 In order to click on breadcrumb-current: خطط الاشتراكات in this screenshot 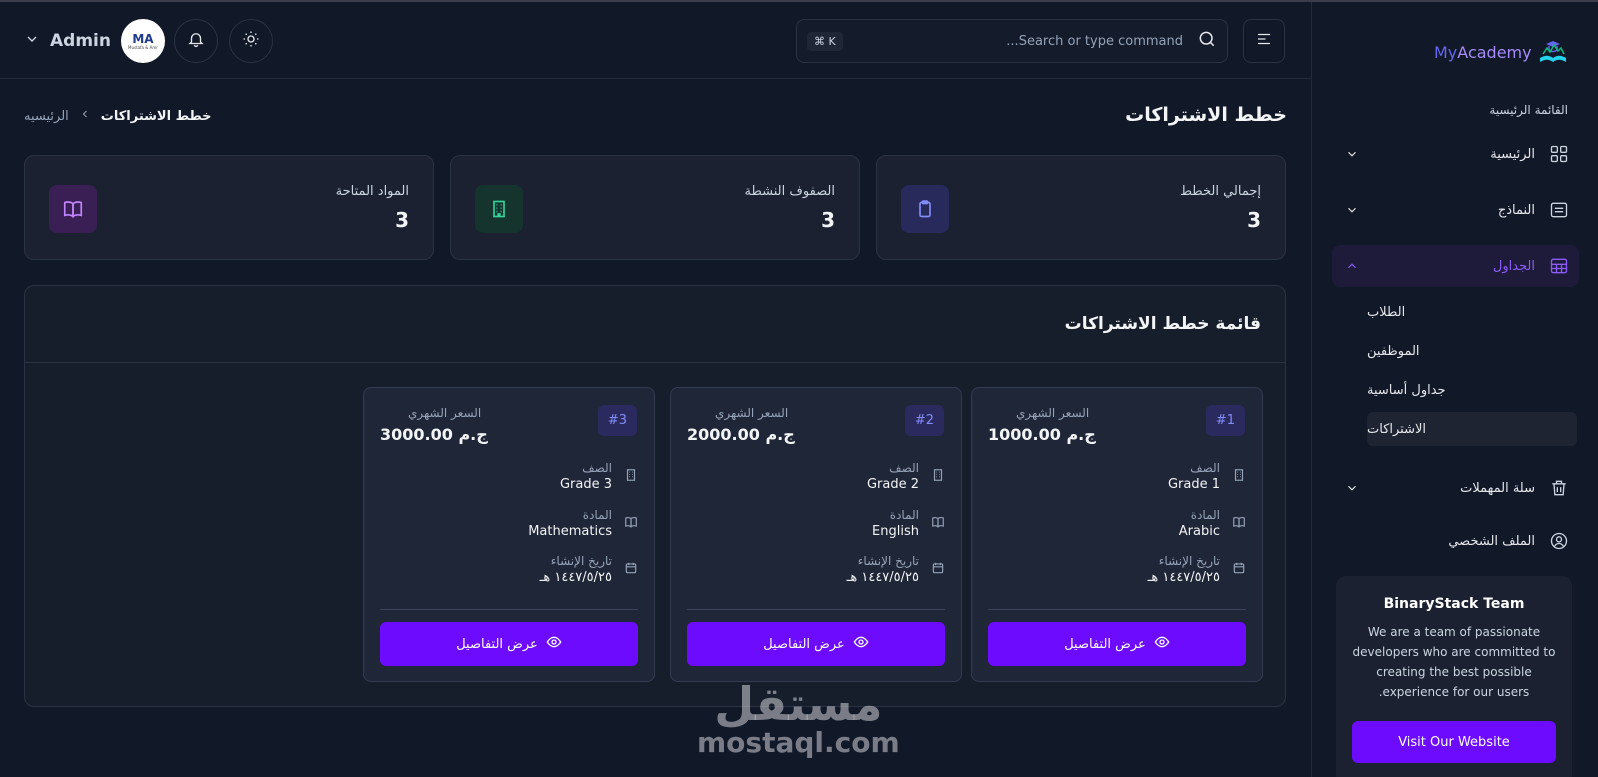, I will do `click(156, 116)`.